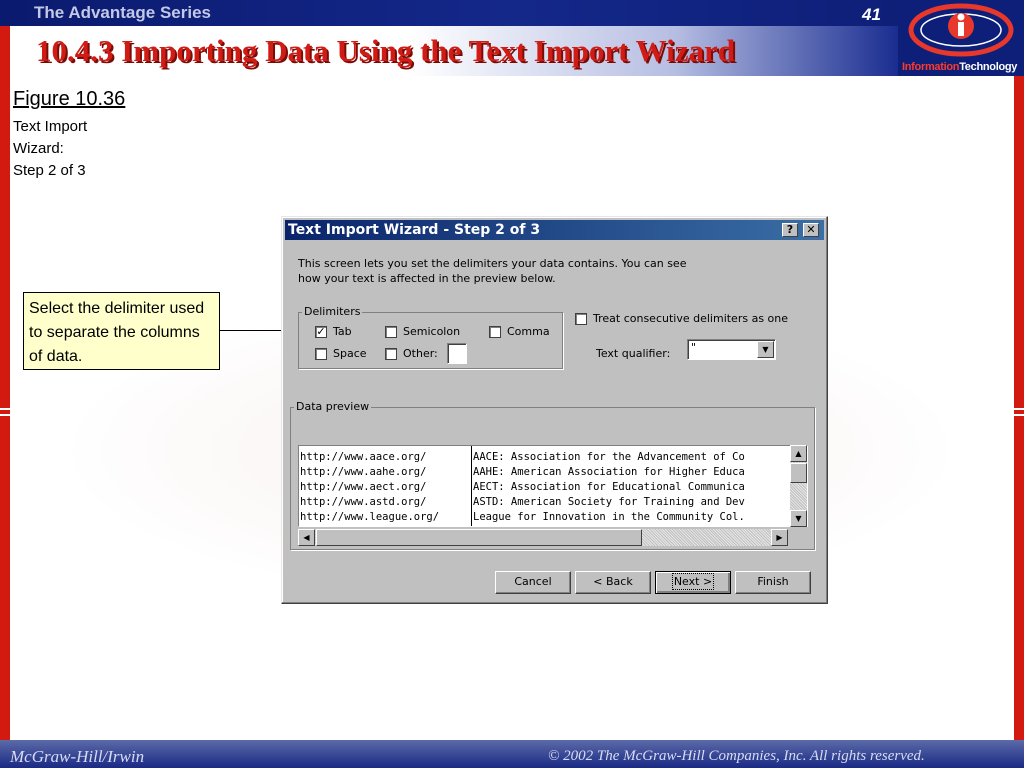 Image resolution: width=1024 pixels, height=768 pixels. Describe the element at coordinates (457, 353) in the screenshot. I see `other-delimiter-input` at that location.